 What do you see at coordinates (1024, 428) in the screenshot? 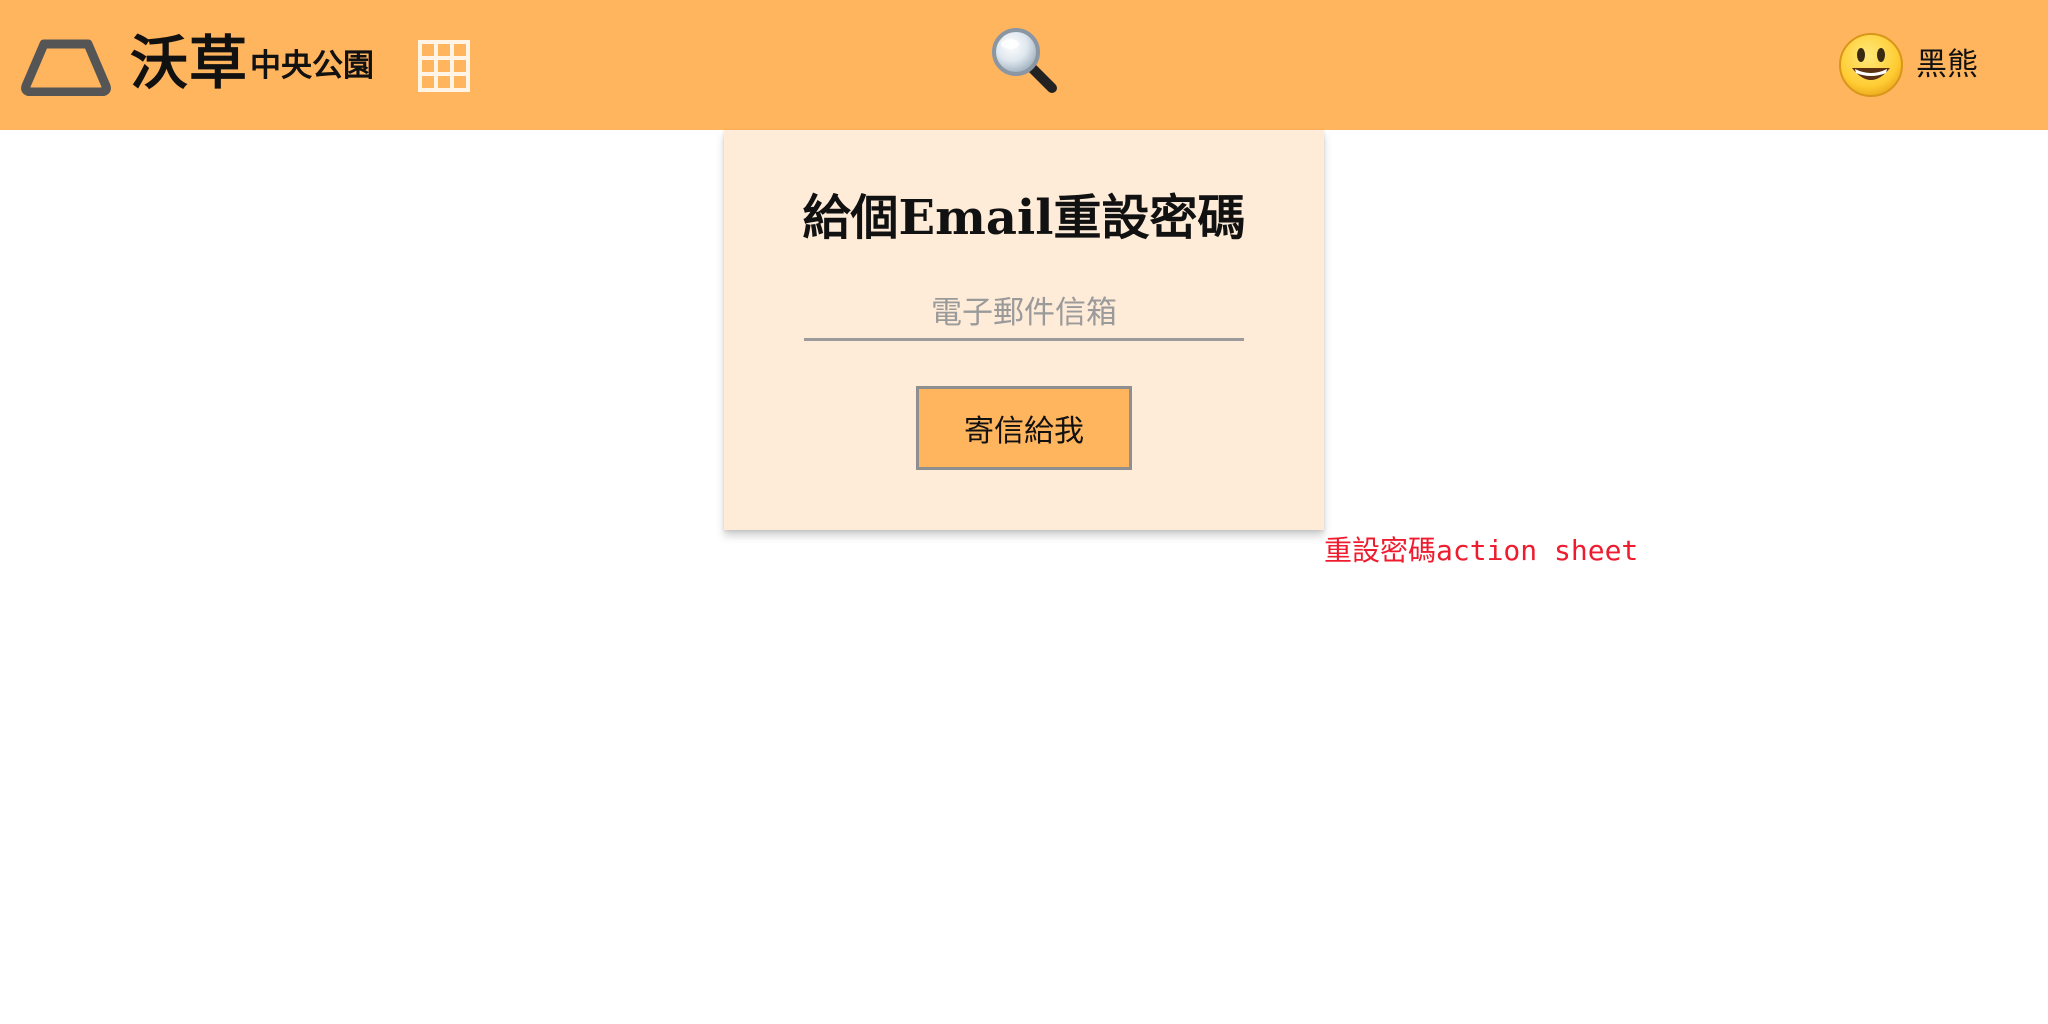
I see `send-email-button: 寄信給我` at bounding box center [1024, 428].